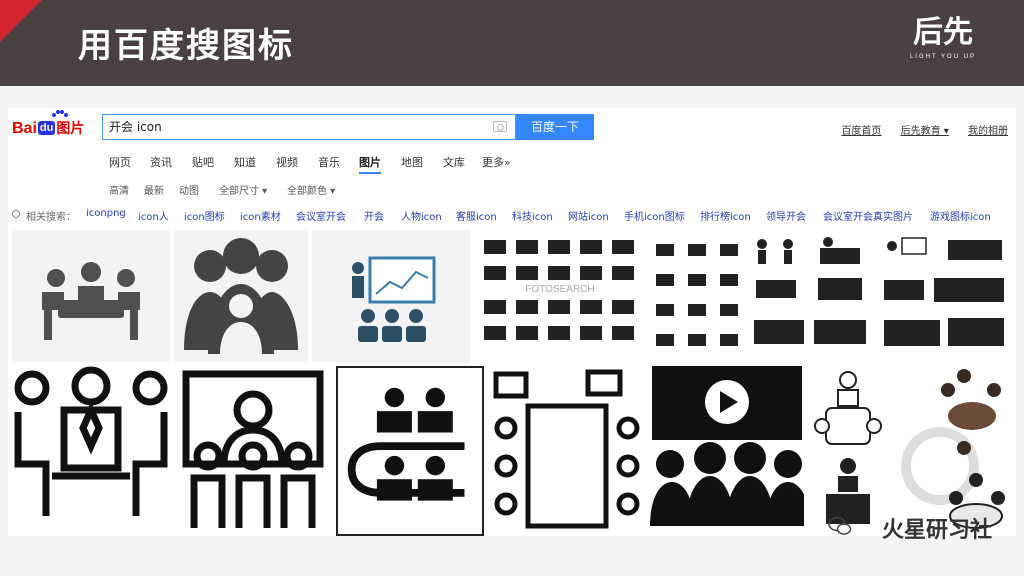 This screenshot has width=1024, height=576. What do you see at coordinates (925, 131) in the screenshot?
I see `link-account-menu: 后先教育 ▾` at bounding box center [925, 131].